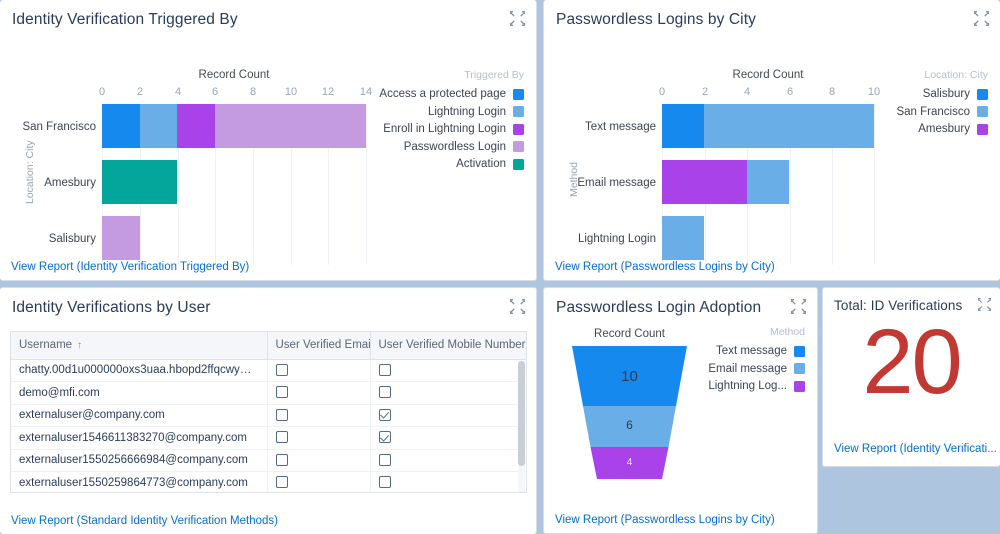  Describe the element at coordinates (787, 332) in the screenshot. I see `legend-title: Method` at that location.